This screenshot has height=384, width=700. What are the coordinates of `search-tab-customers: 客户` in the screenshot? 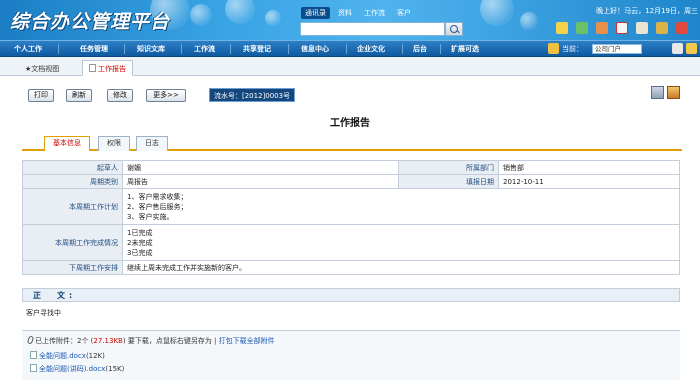 It's located at (404, 13).